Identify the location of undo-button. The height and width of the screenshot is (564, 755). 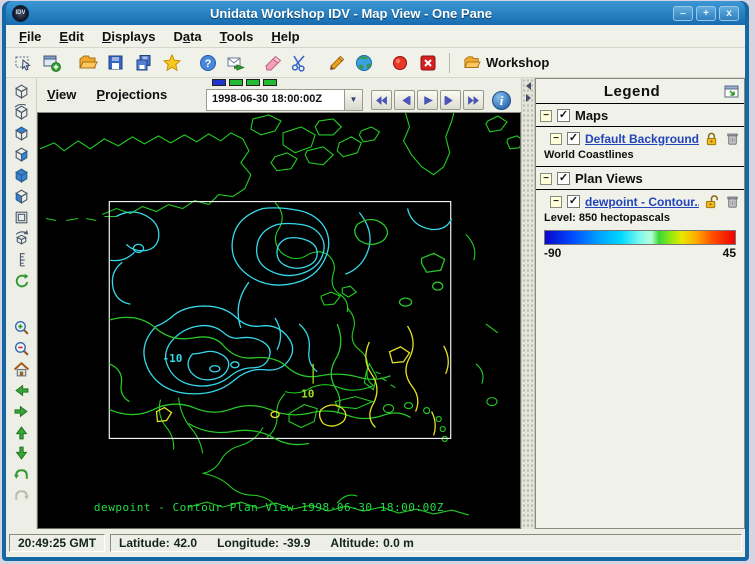
(21, 474).